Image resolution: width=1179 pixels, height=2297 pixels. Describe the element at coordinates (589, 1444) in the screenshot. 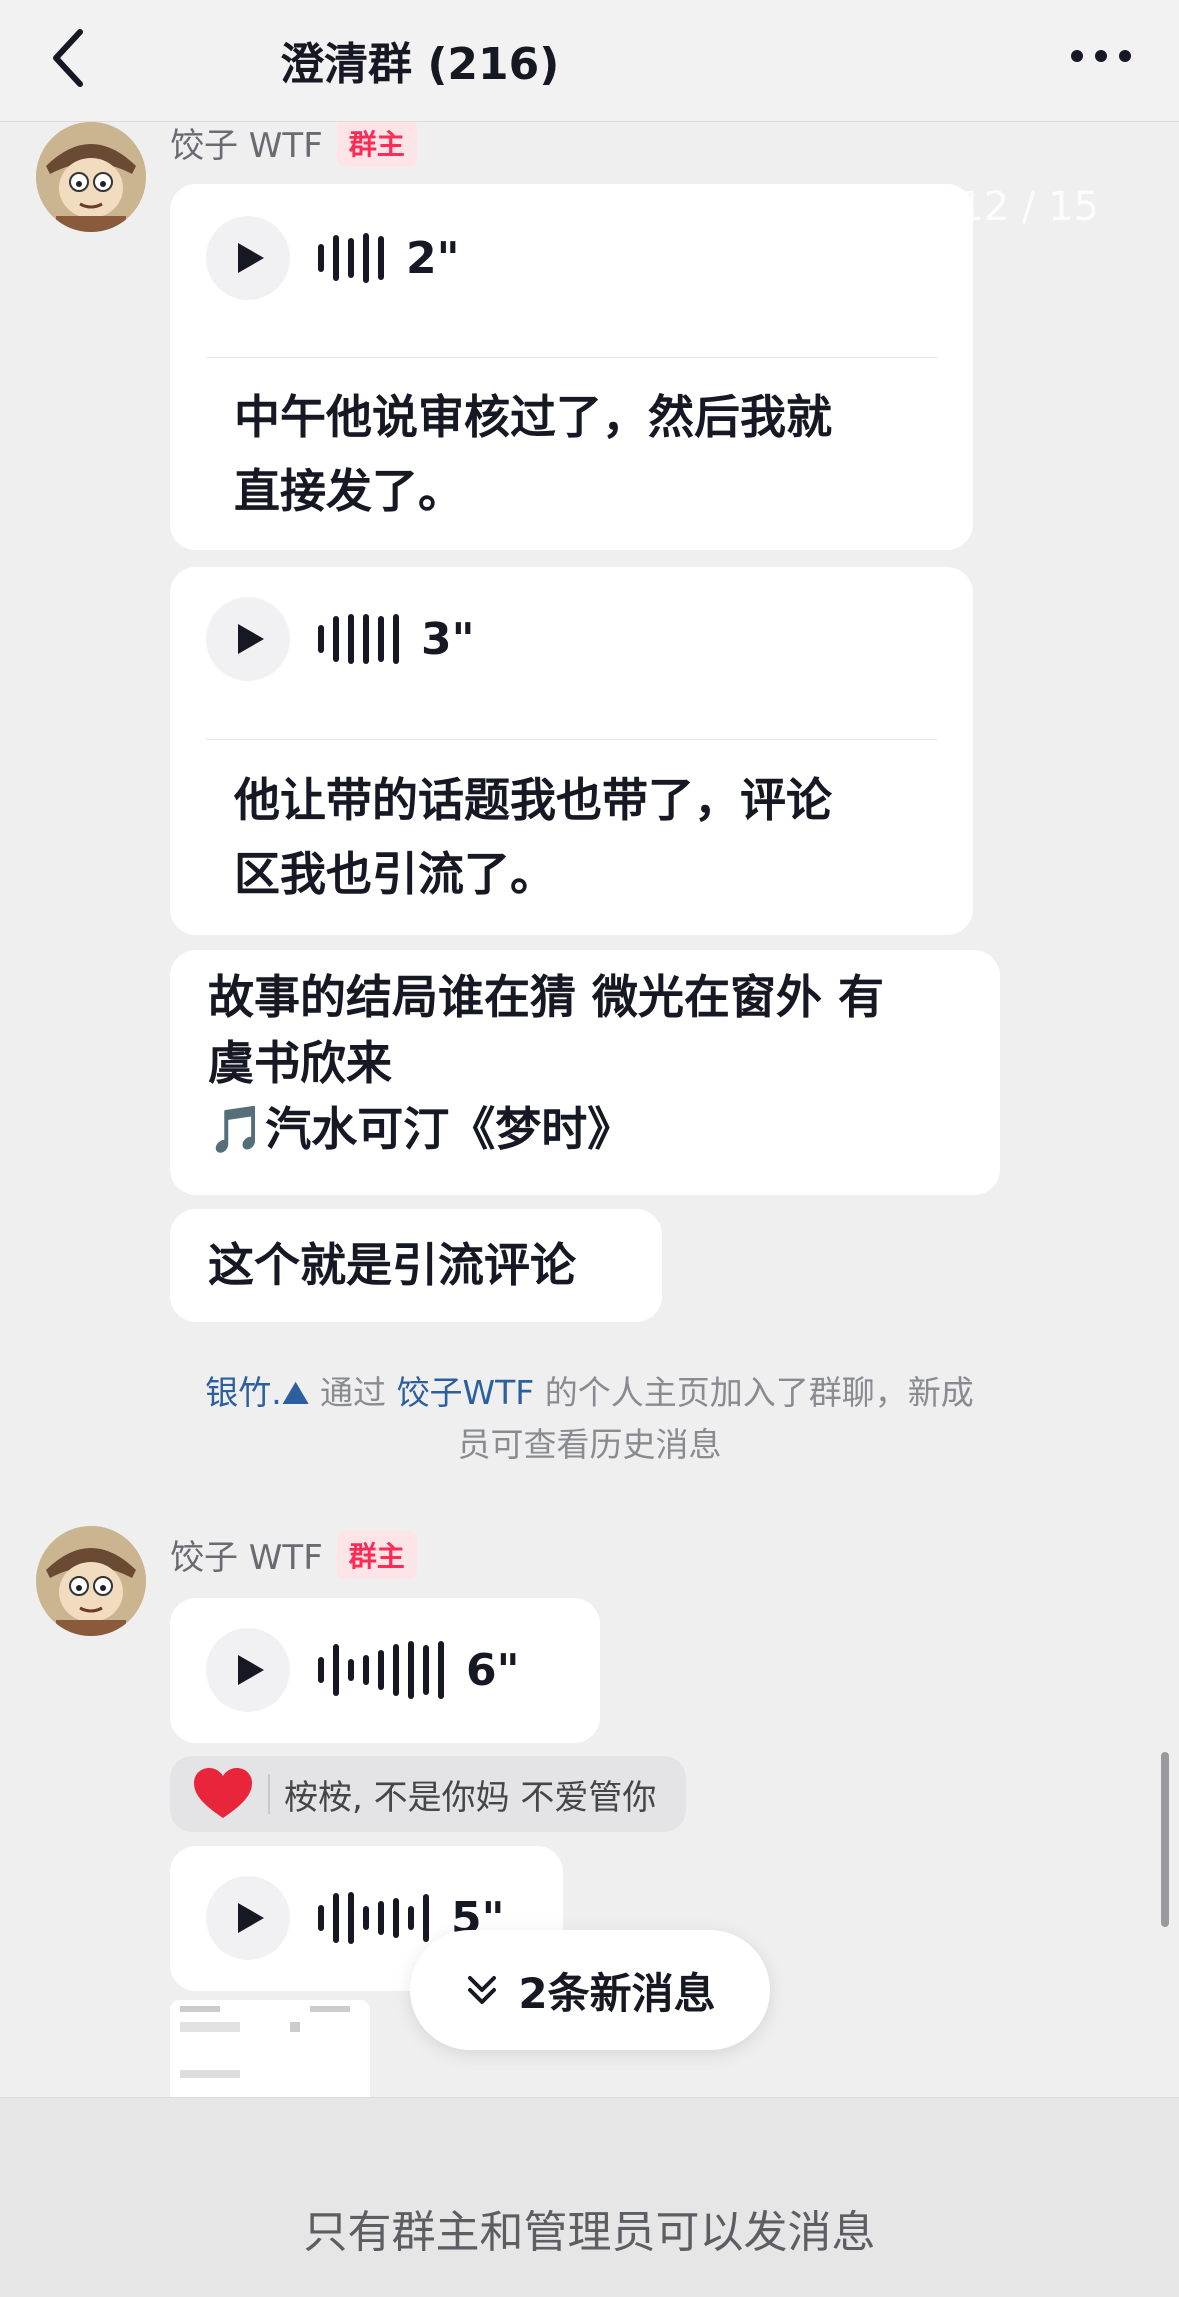

I see `system-text: 员可查看历史消息` at that location.